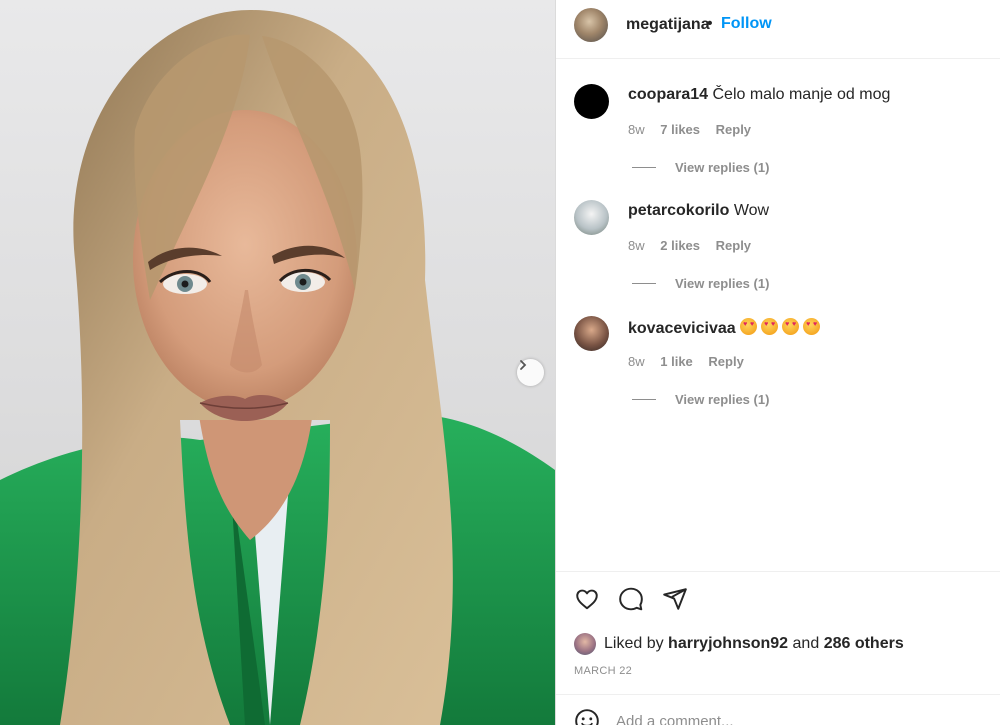 Image resolution: width=1000 pixels, height=725 pixels. I want to click on send-icon, so click(675, 599).